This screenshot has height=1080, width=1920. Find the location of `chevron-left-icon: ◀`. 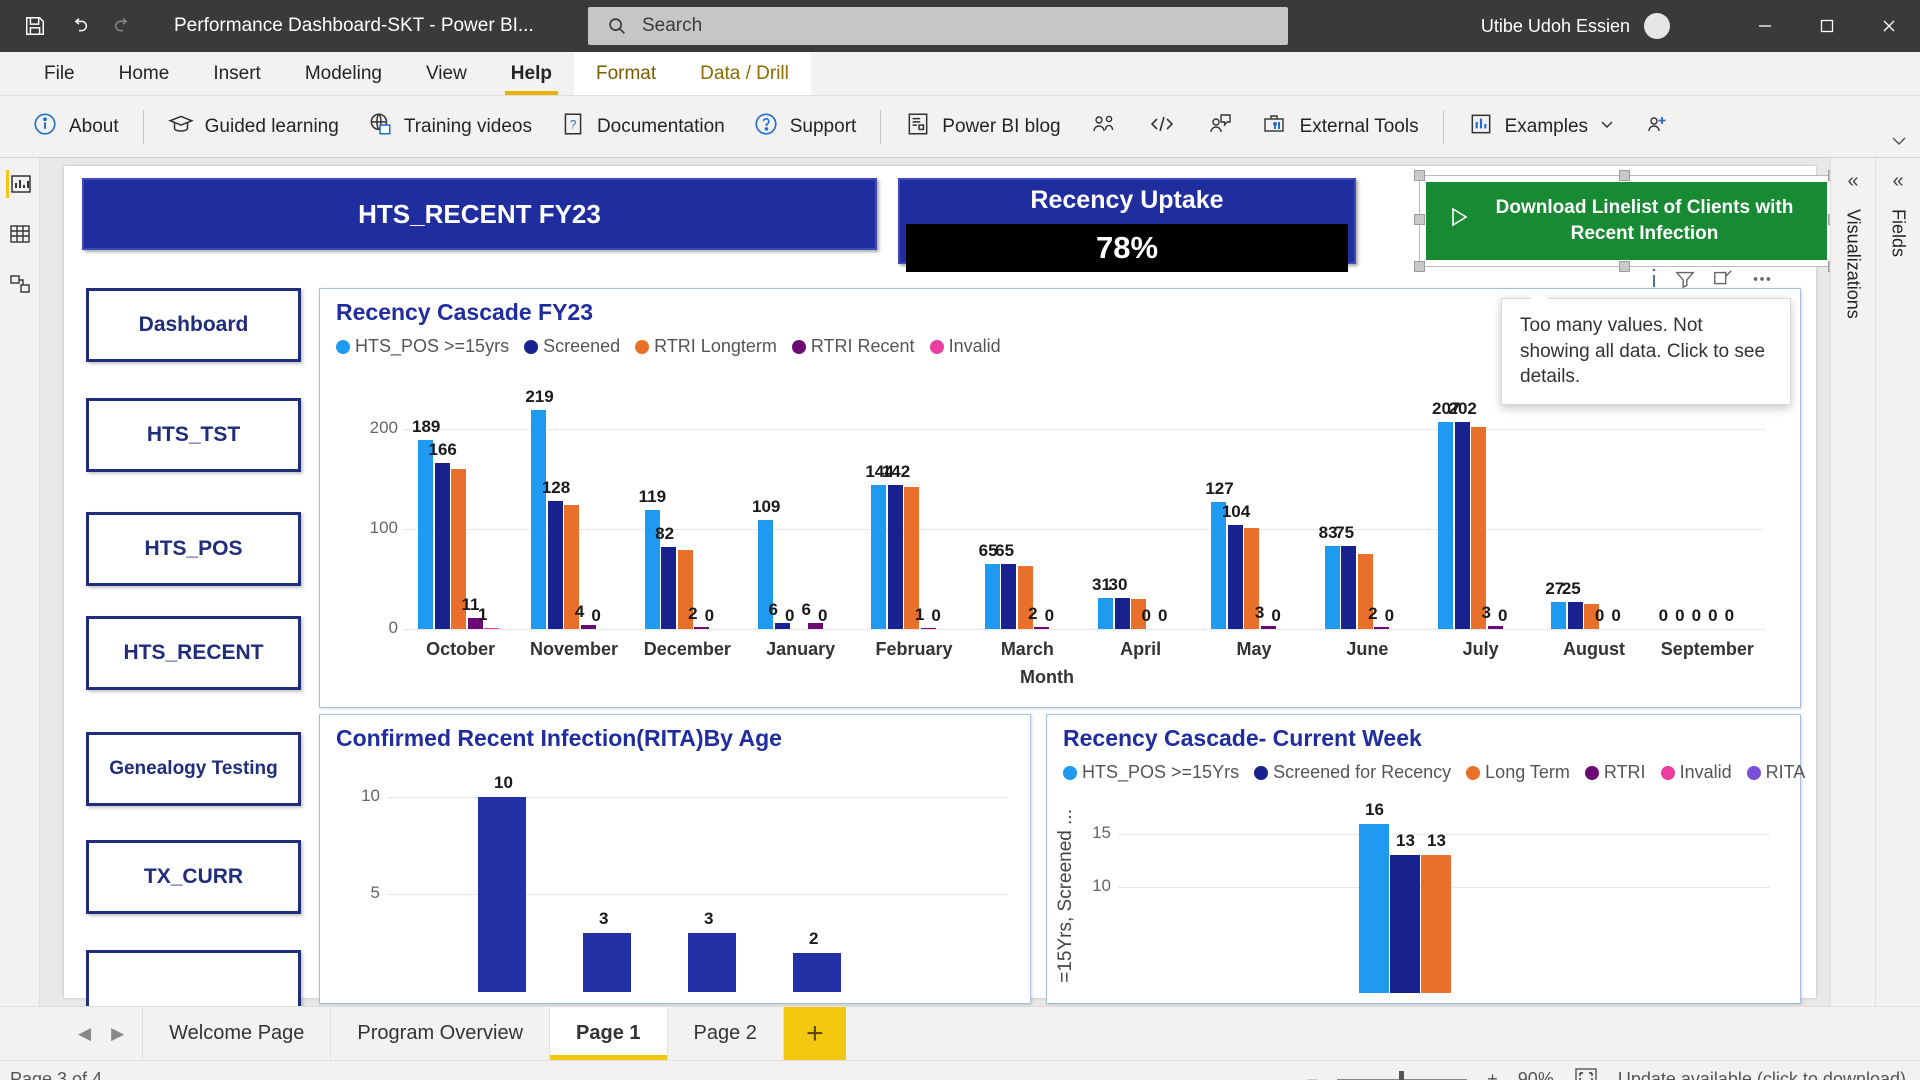

chevron-left-icon: ◀ is located at coordinates (84, 1034).